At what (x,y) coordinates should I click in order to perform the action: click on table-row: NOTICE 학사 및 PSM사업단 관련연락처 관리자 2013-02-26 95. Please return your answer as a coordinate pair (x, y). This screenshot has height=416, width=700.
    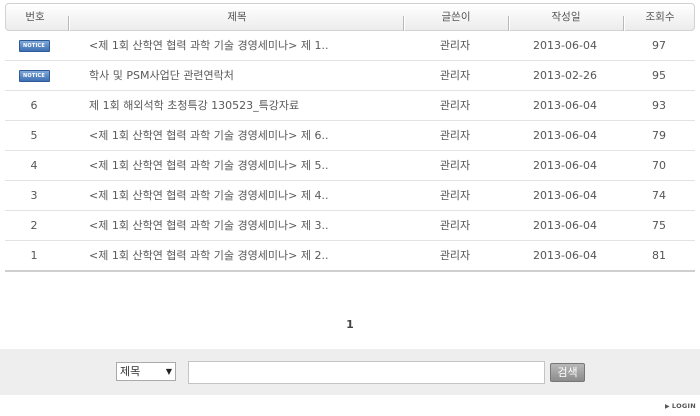
    Looking at the image, I should click on (350, 76).